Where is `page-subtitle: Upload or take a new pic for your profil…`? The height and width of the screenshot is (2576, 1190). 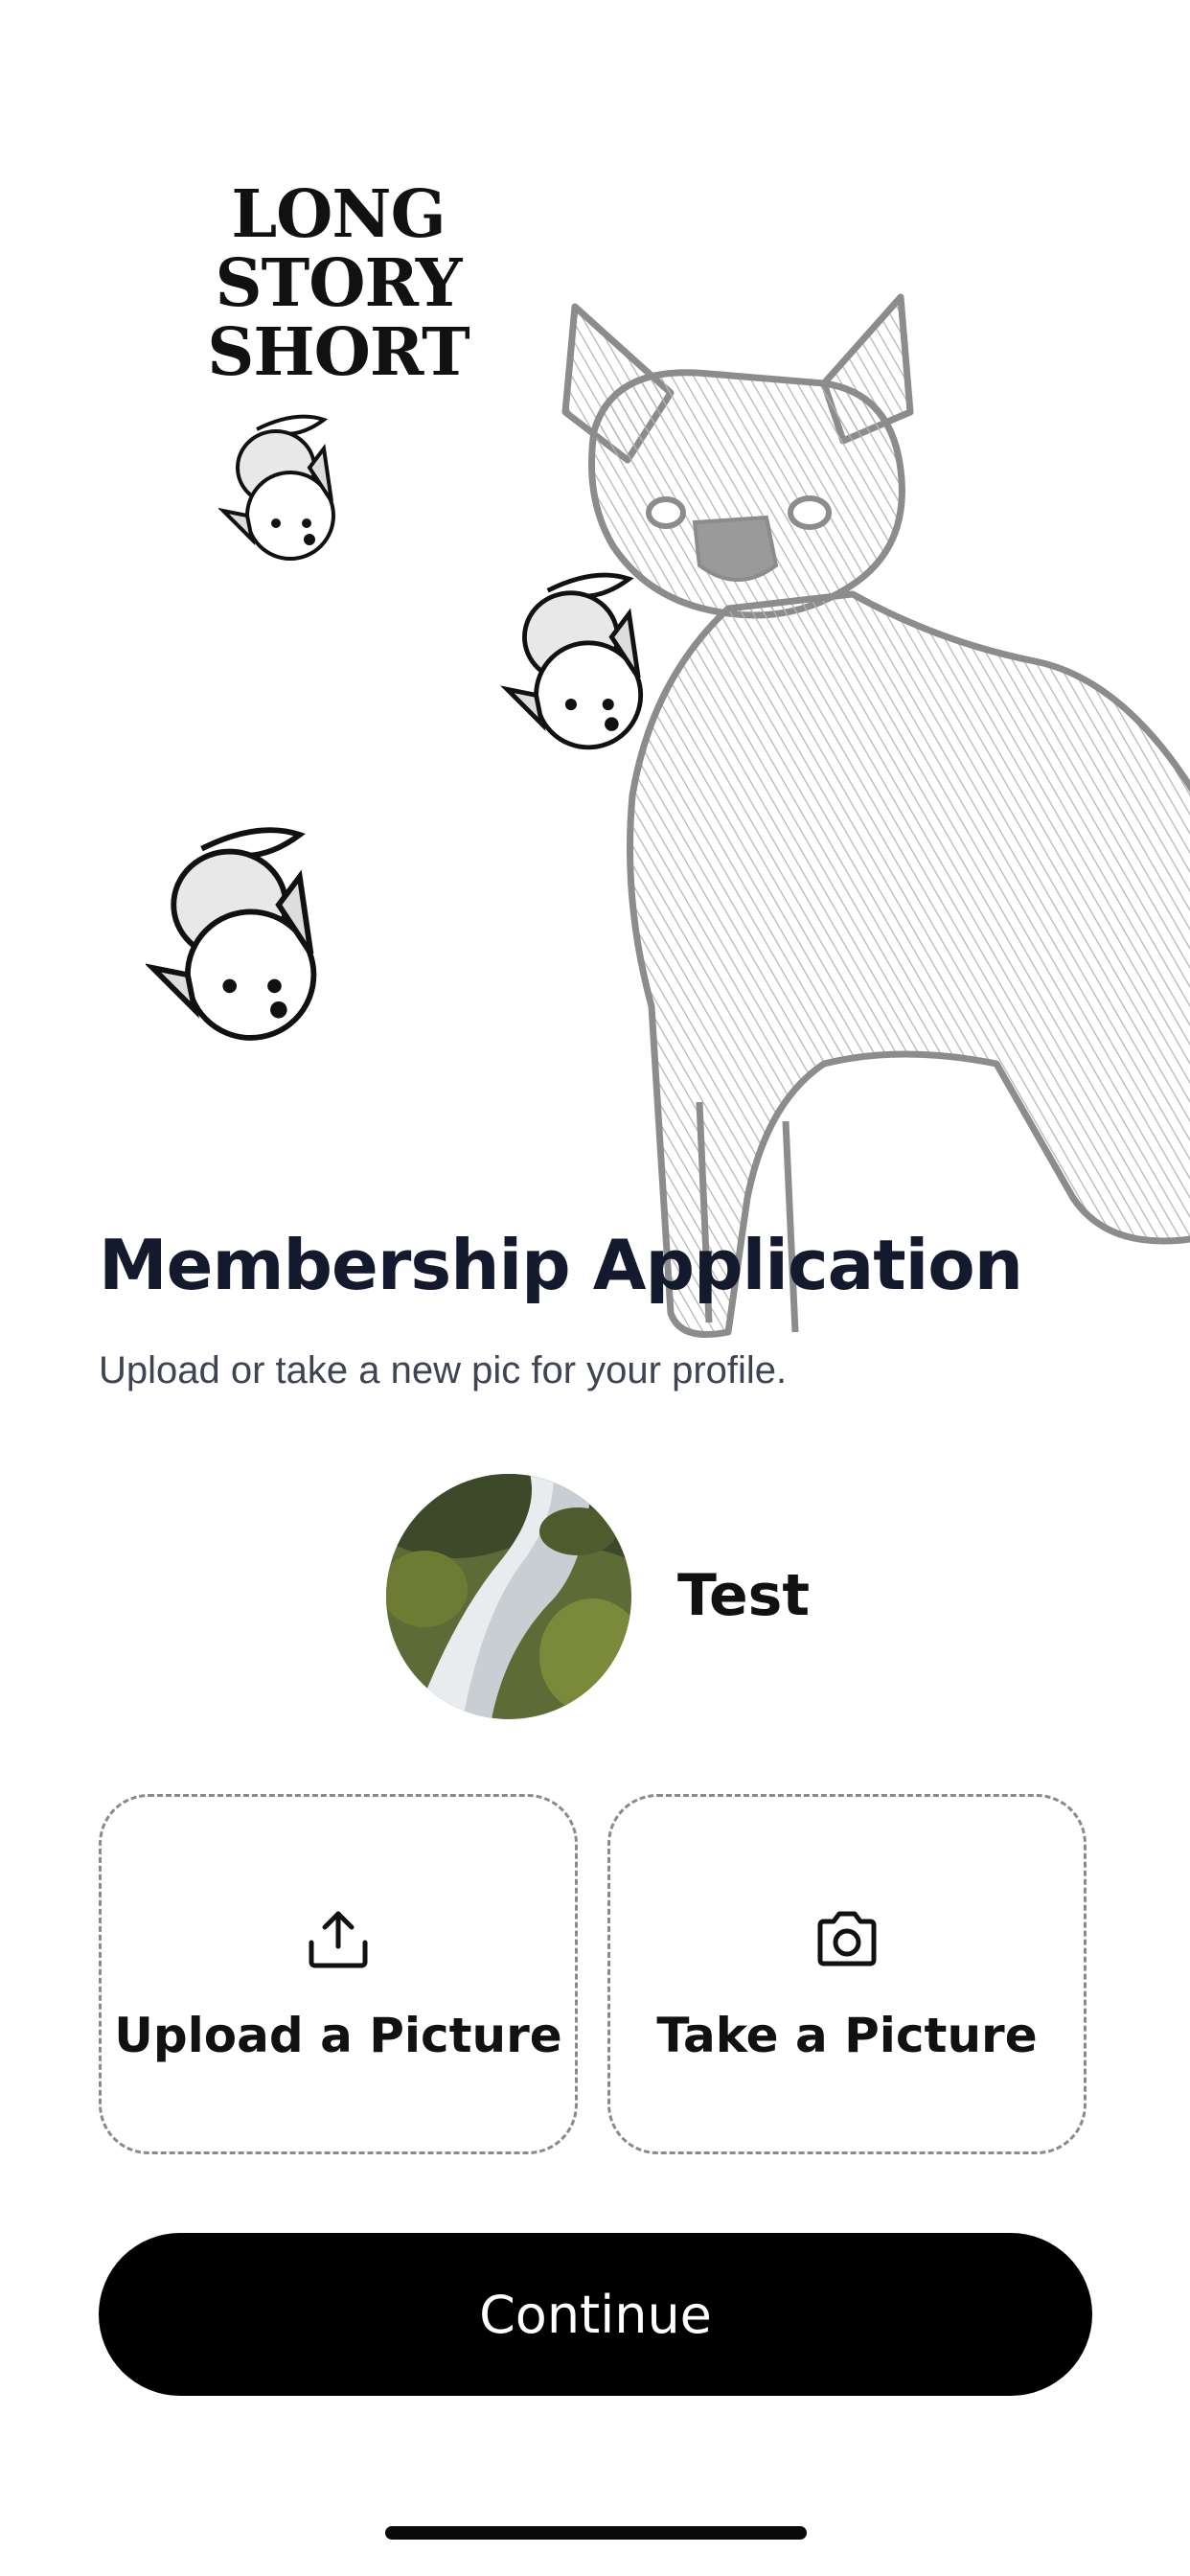
page-subtitle: Upload or take a new pic for your profil… is located at coordinates (444, 1370).